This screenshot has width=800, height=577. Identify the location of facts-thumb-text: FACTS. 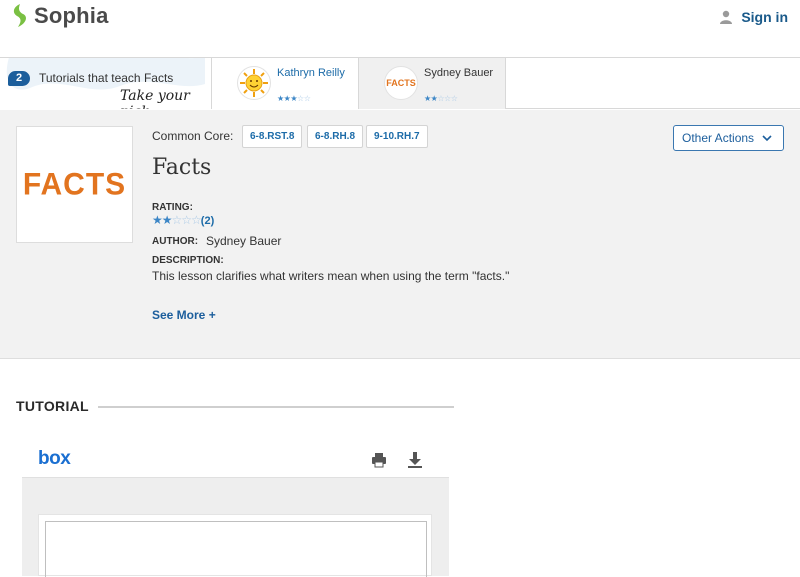
(401, 83).